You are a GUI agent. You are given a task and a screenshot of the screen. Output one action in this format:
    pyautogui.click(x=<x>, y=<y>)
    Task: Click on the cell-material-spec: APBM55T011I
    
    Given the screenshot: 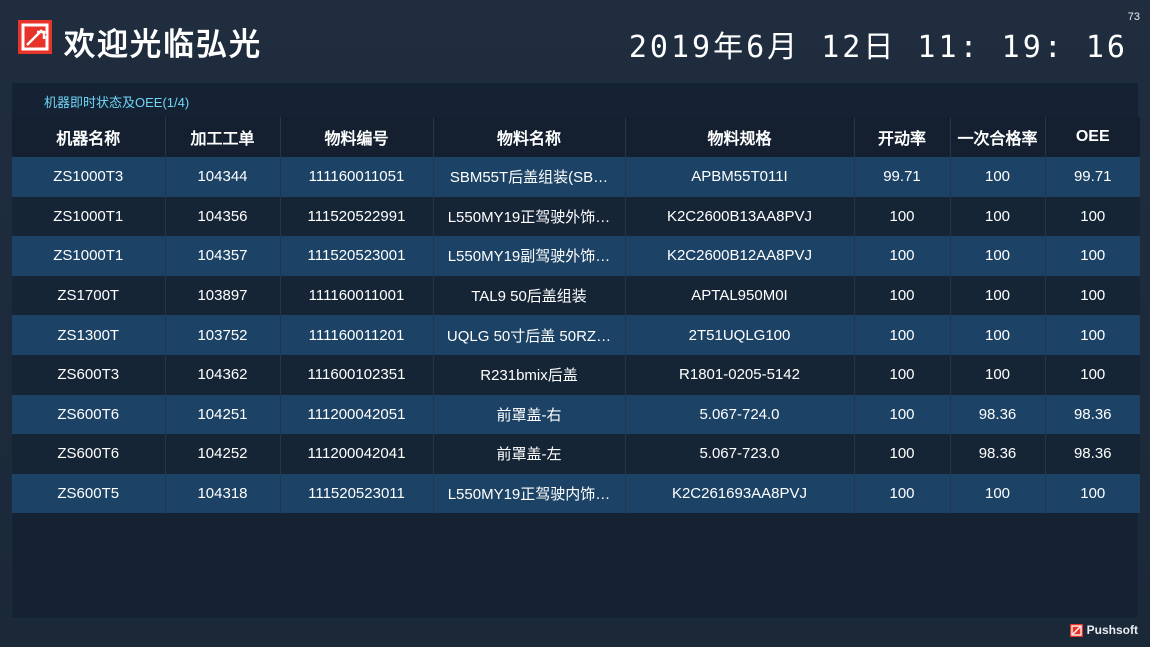 What is the action you would take?
    pyautogui.click(x=740, y=177)
    